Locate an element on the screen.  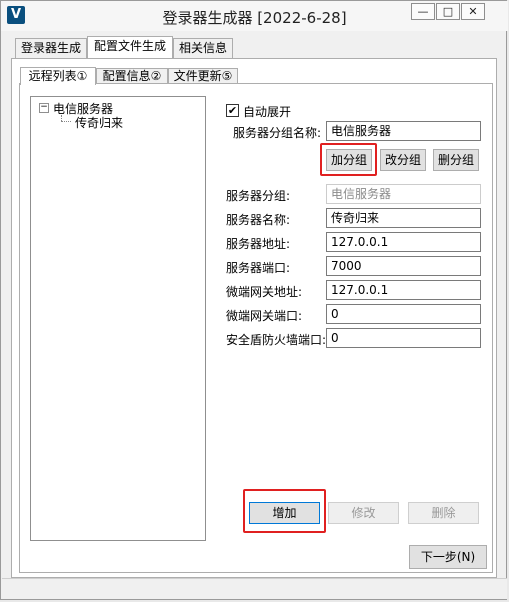
add-button: 增加 is located at coordinates (284, 513).